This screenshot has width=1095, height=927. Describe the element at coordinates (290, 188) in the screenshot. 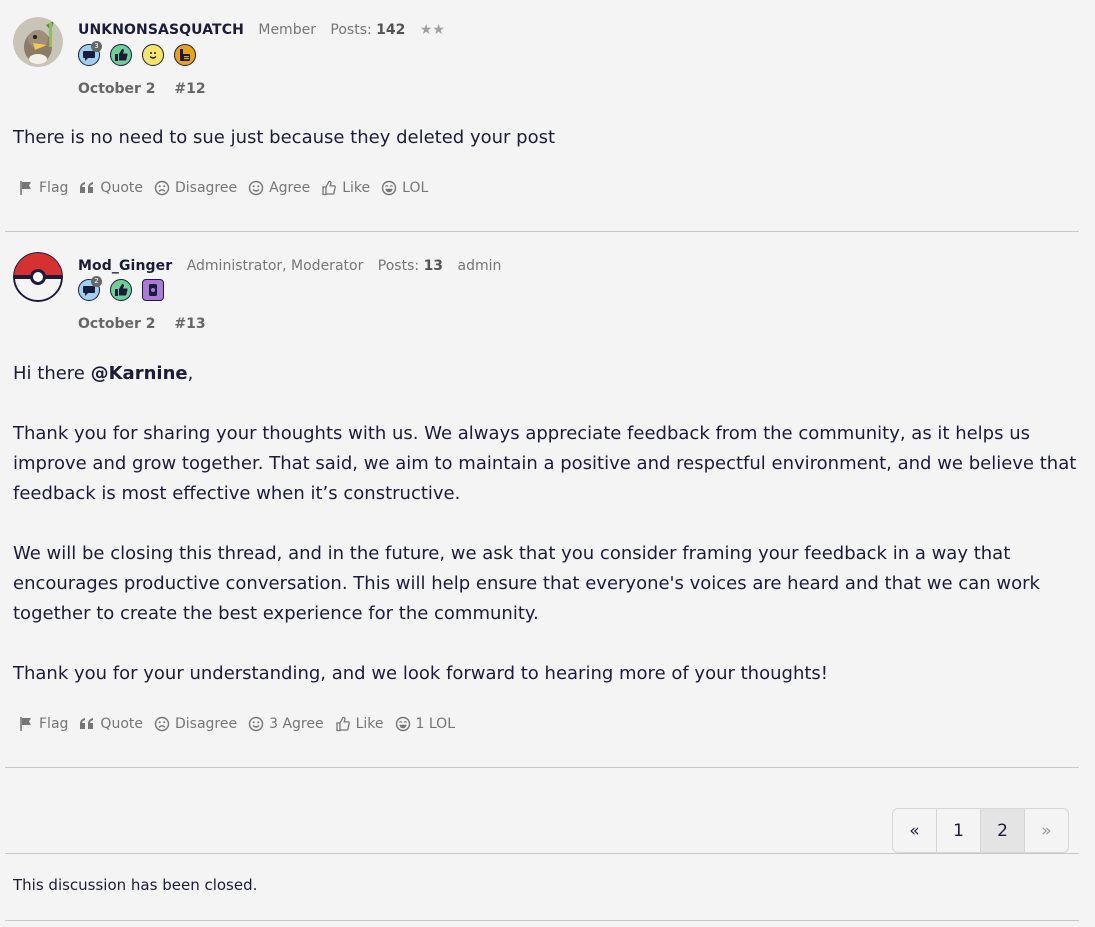

I see `agree-label: Agree` at that location.